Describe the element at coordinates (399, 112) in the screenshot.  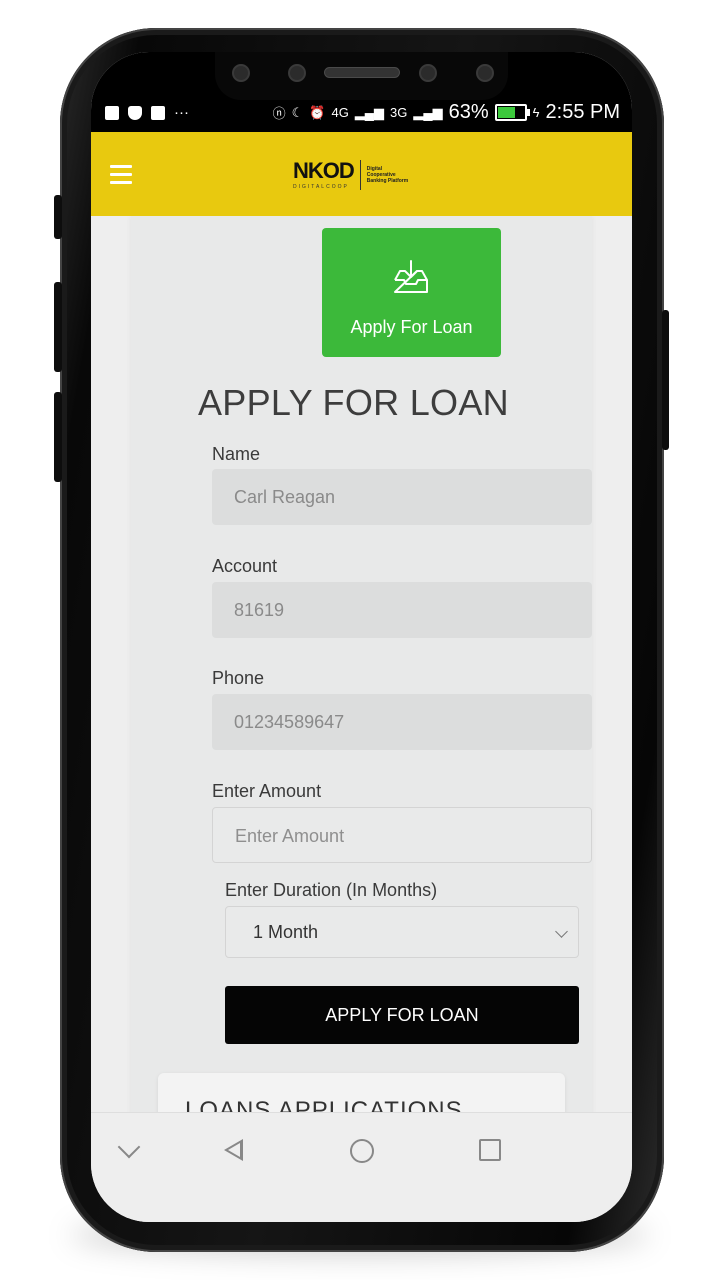
I see `network-type-2: 3G` at that location.